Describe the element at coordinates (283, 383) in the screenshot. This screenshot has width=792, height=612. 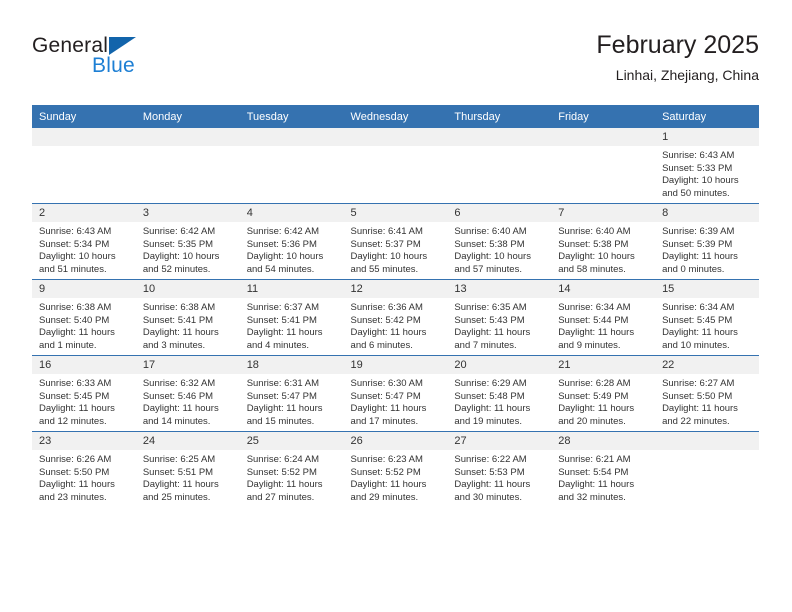
I see `sunrise-text: Sunrise: 6:31 AM` at that location.